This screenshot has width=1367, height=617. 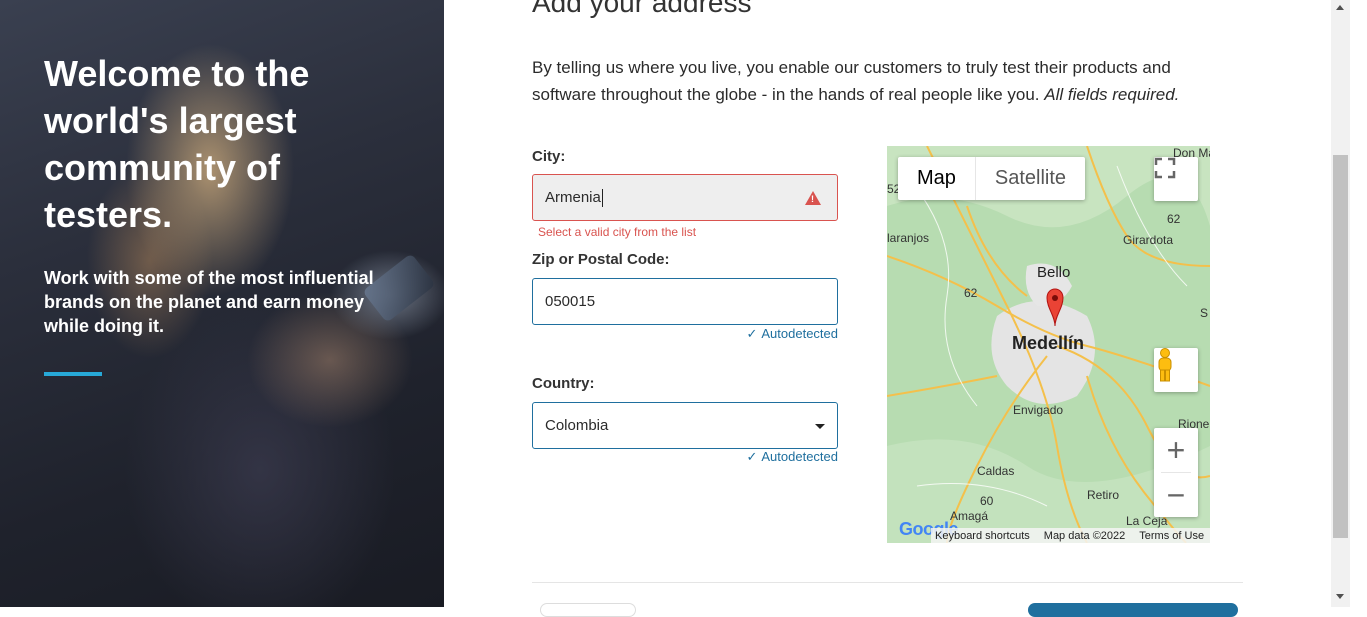 What do you see at coordinates (549, 156) in the screenshot?
I see `city-label: City:` at bounding box center [549, 156].